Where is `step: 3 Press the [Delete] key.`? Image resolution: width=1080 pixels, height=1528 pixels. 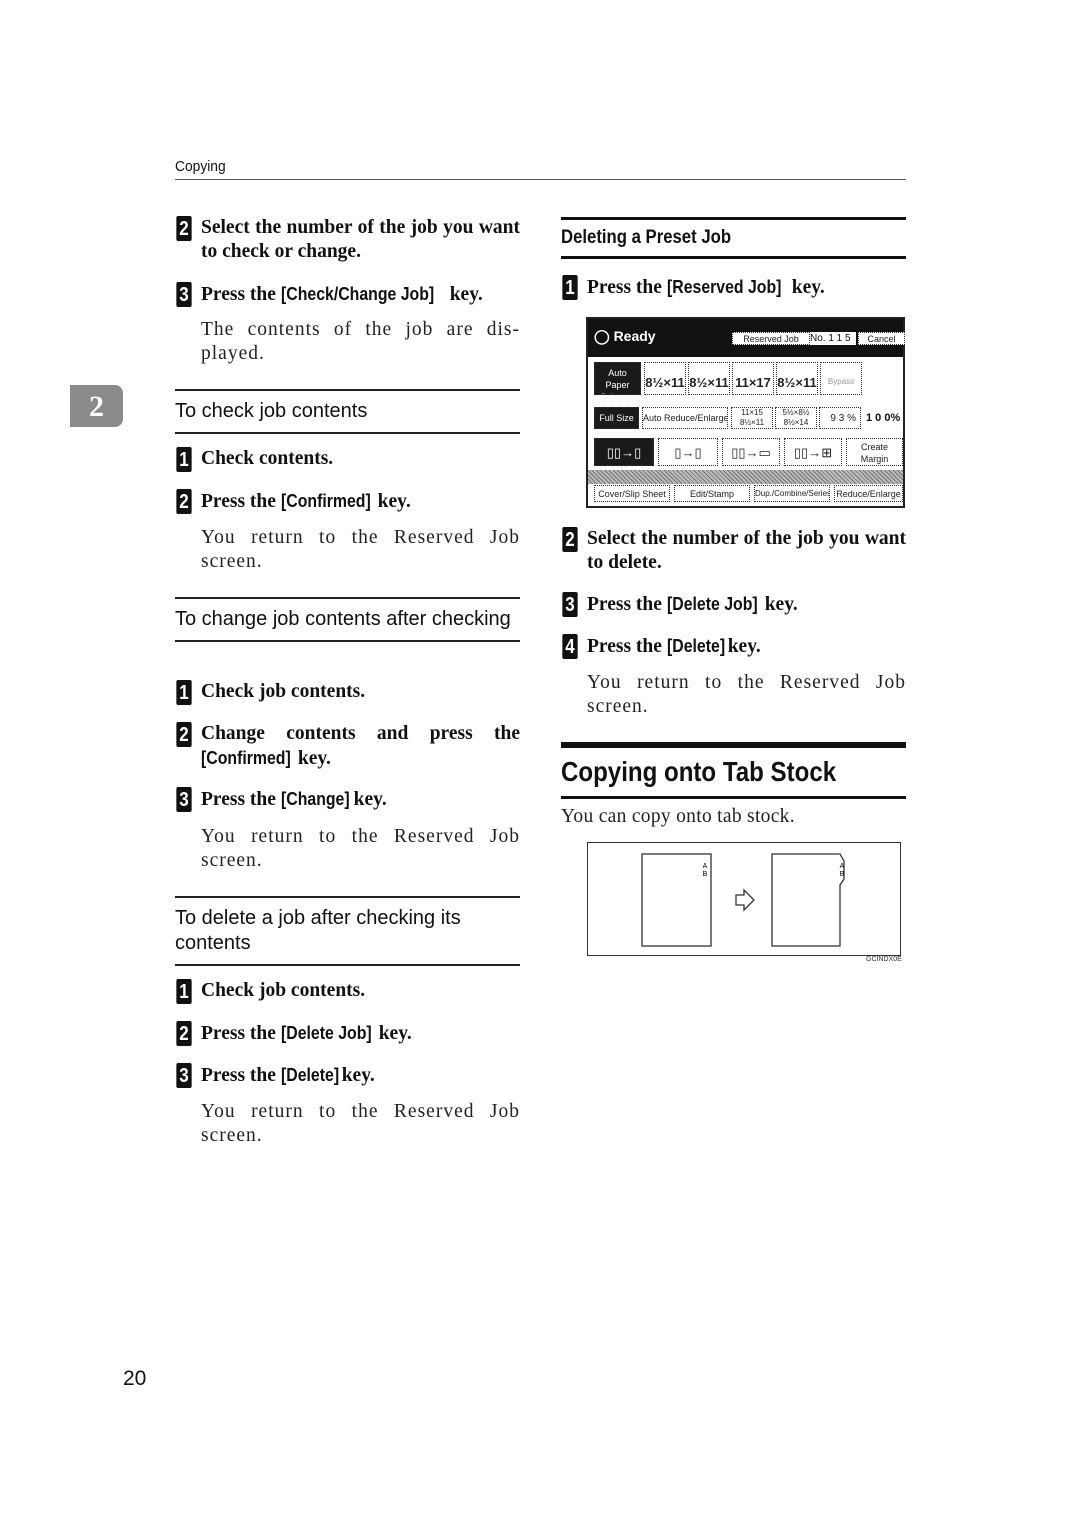 step: 3 Press the [Delete] key. is located at coordinates (347, 1075).